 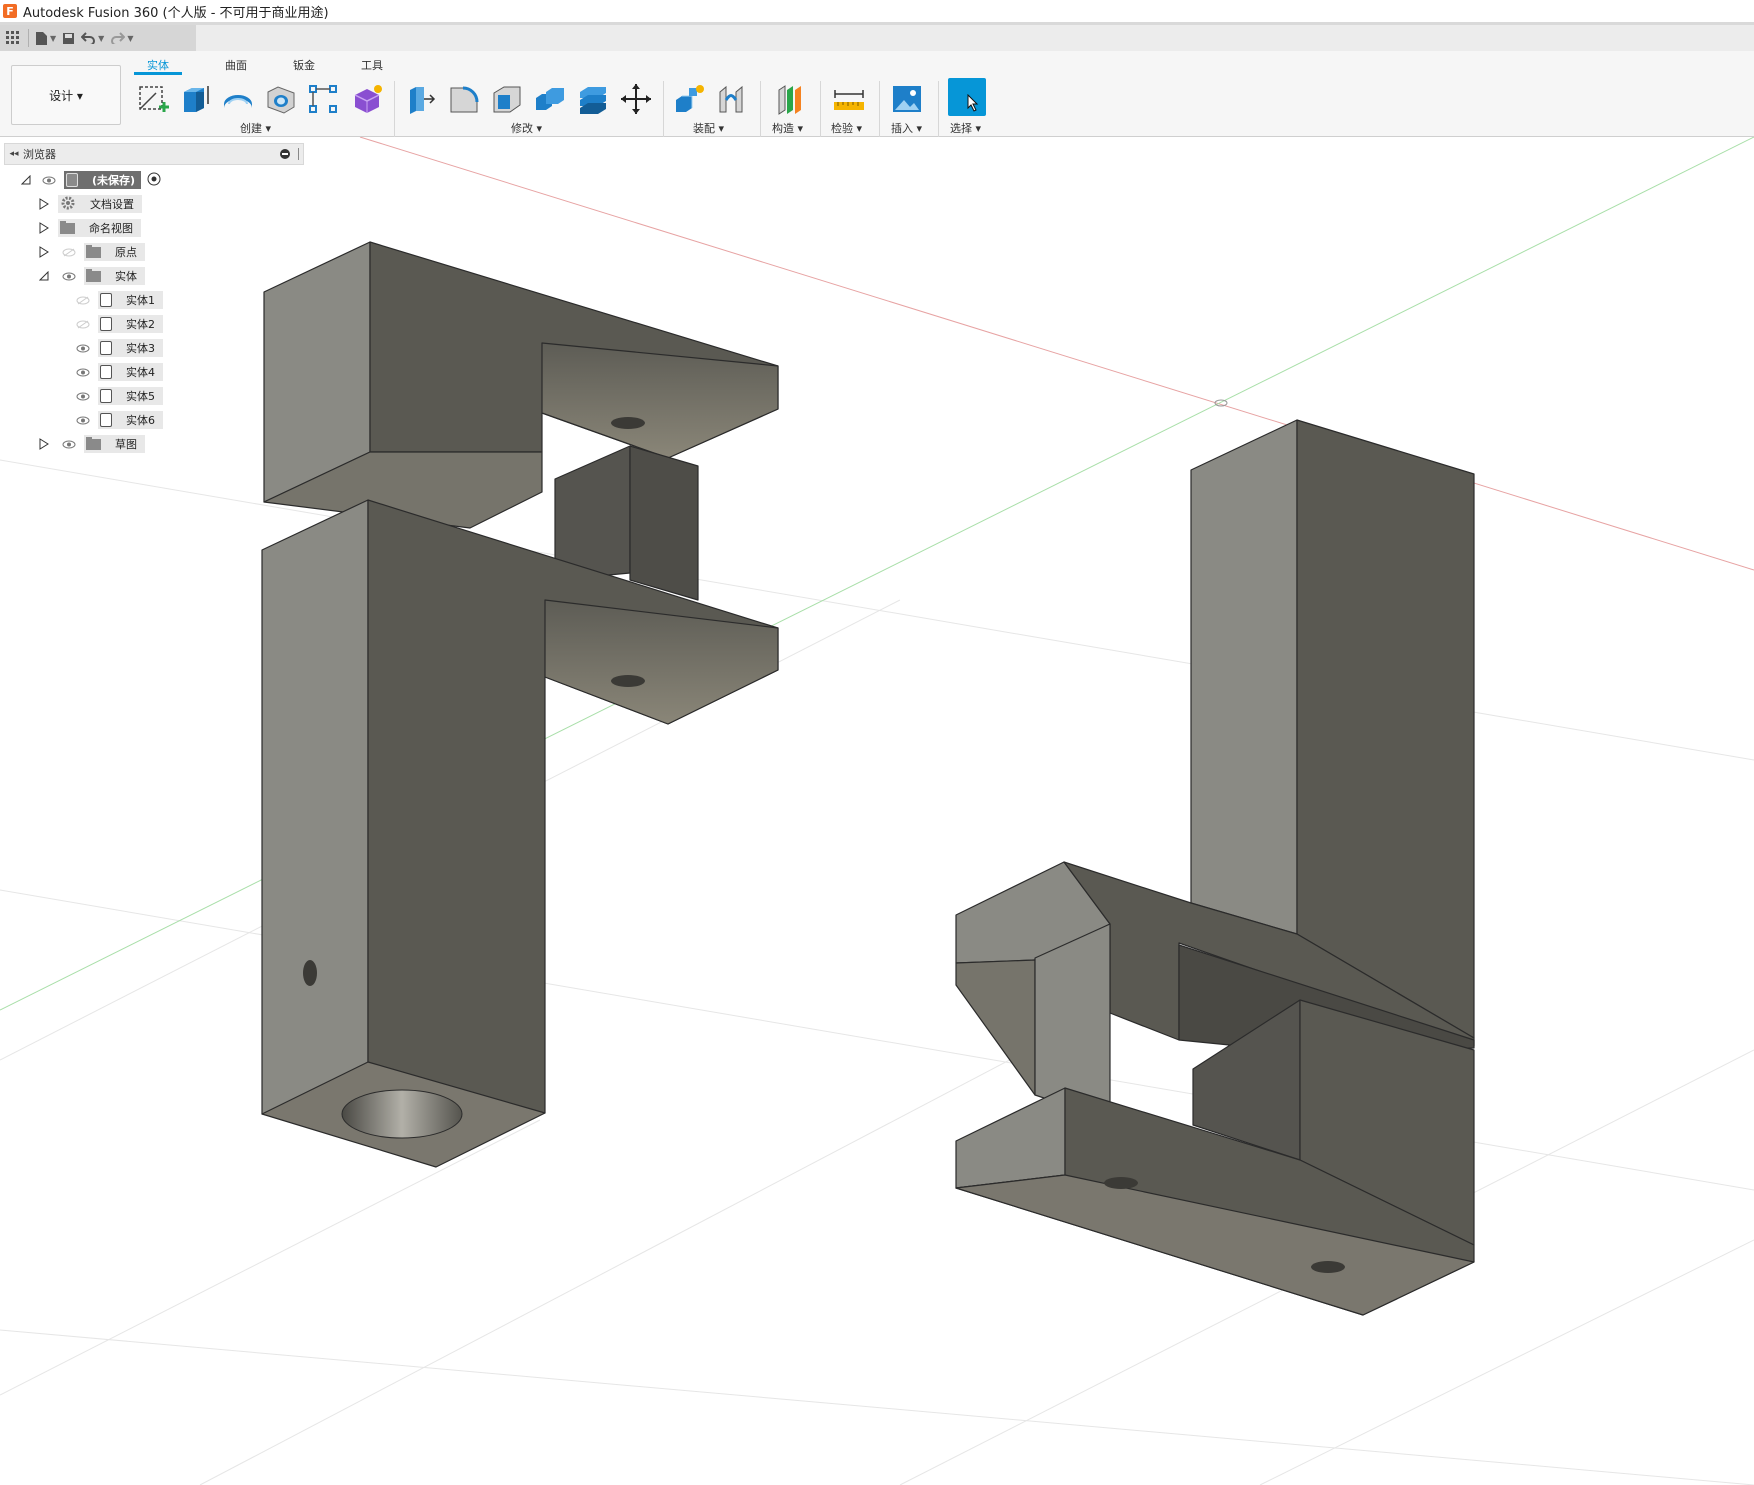 I want to click on tree-item-body-4: 实体4, so click(x=119, y=372).